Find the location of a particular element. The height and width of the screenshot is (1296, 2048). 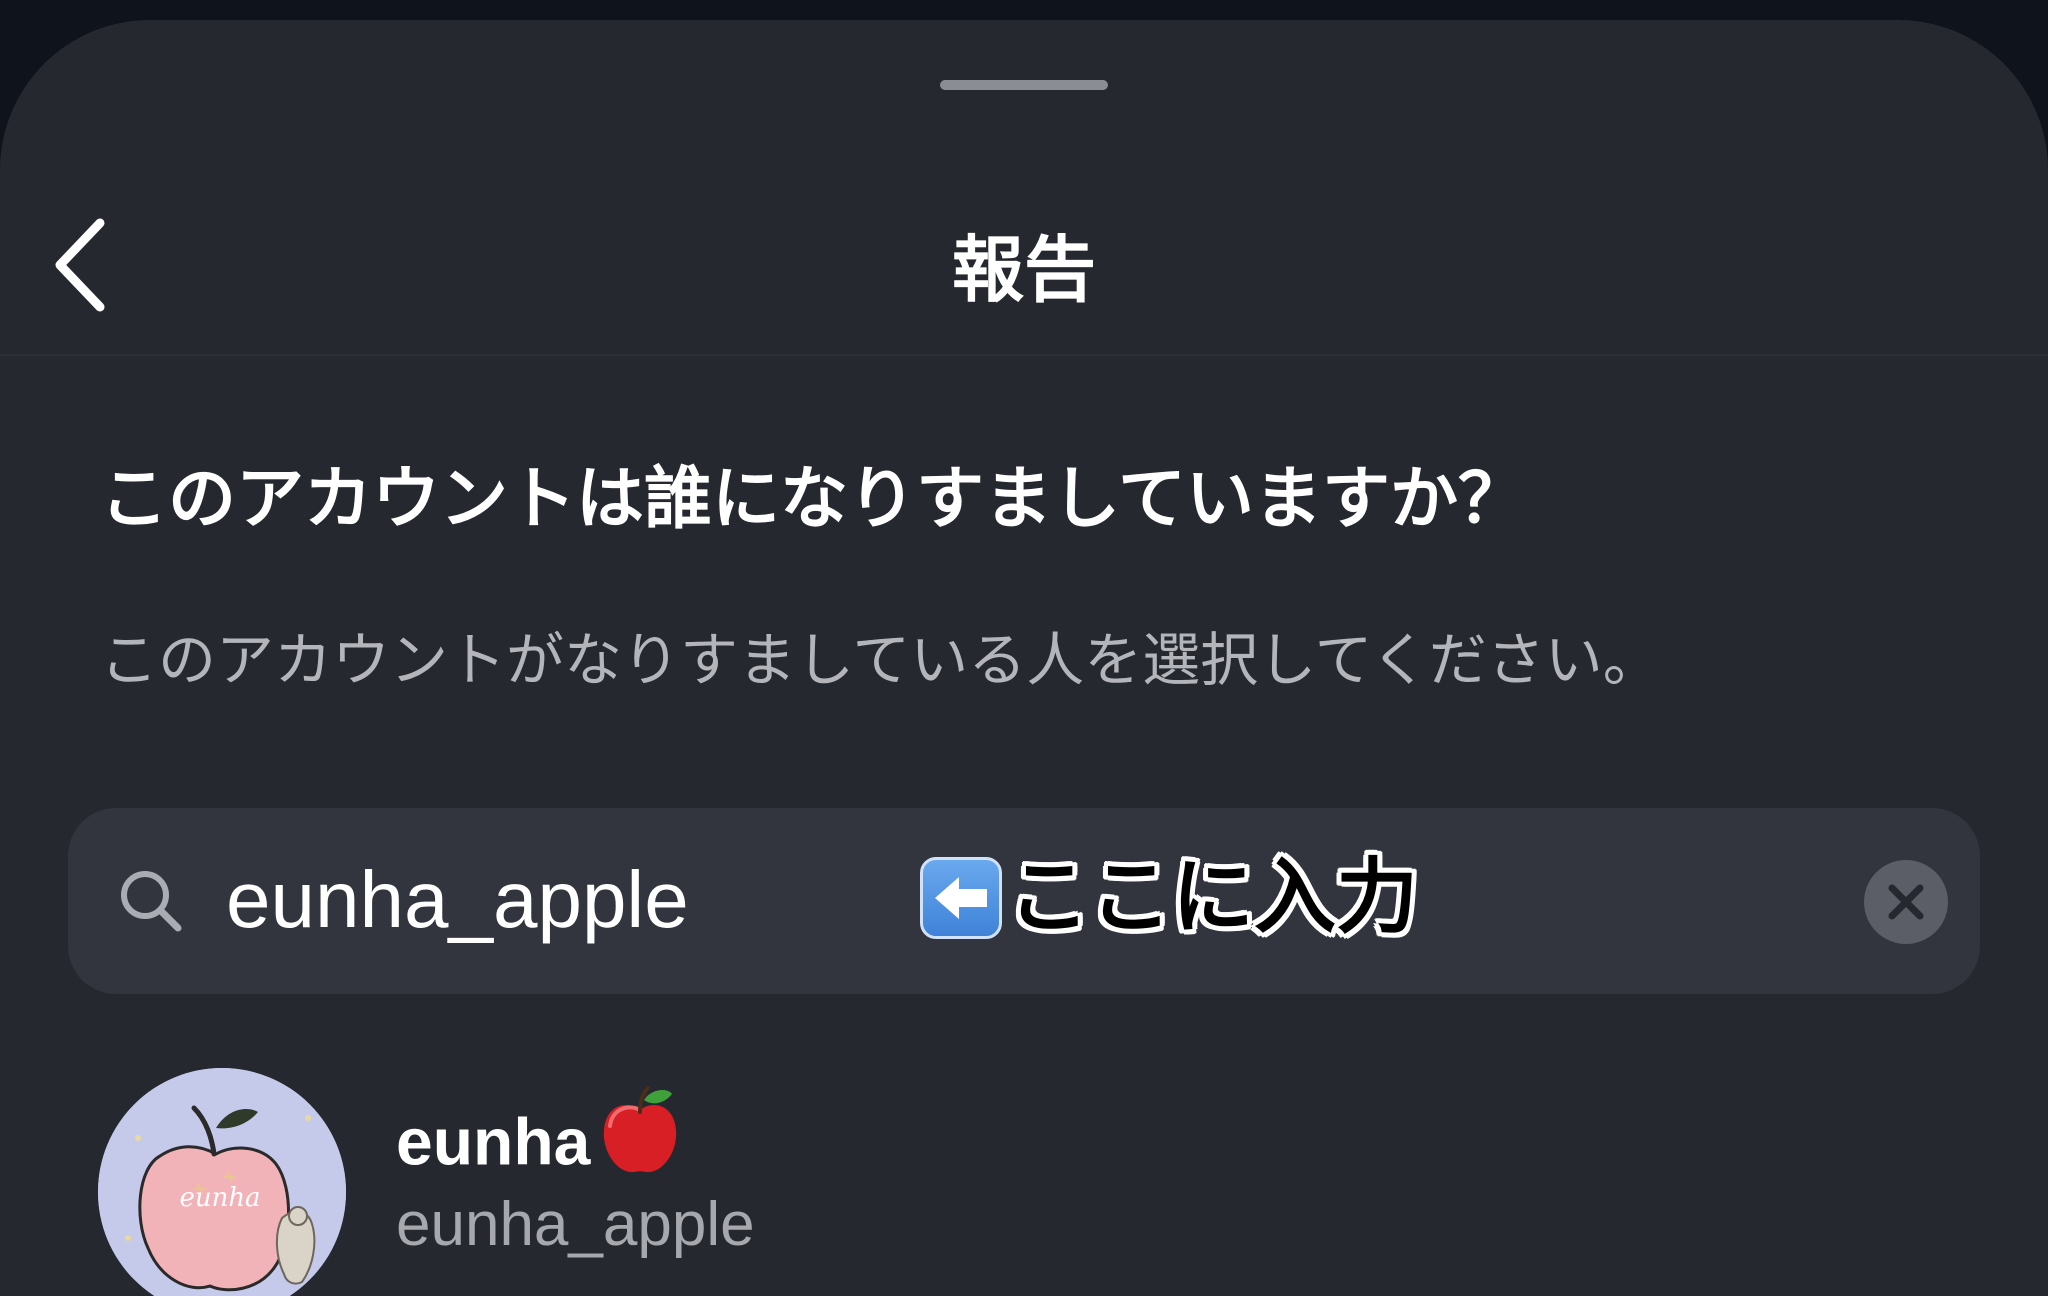

question-heading: このアカウントは誰になりすましていますか？ is located at coordinates (813, 499).